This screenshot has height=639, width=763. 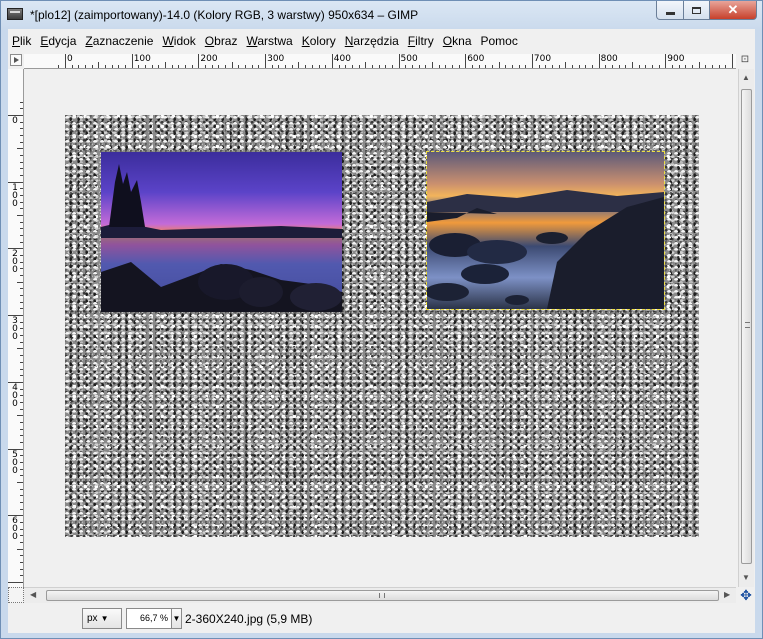 I want to click on vertical-scrollbar: ▲ ▼, so click(x=746, y=328).